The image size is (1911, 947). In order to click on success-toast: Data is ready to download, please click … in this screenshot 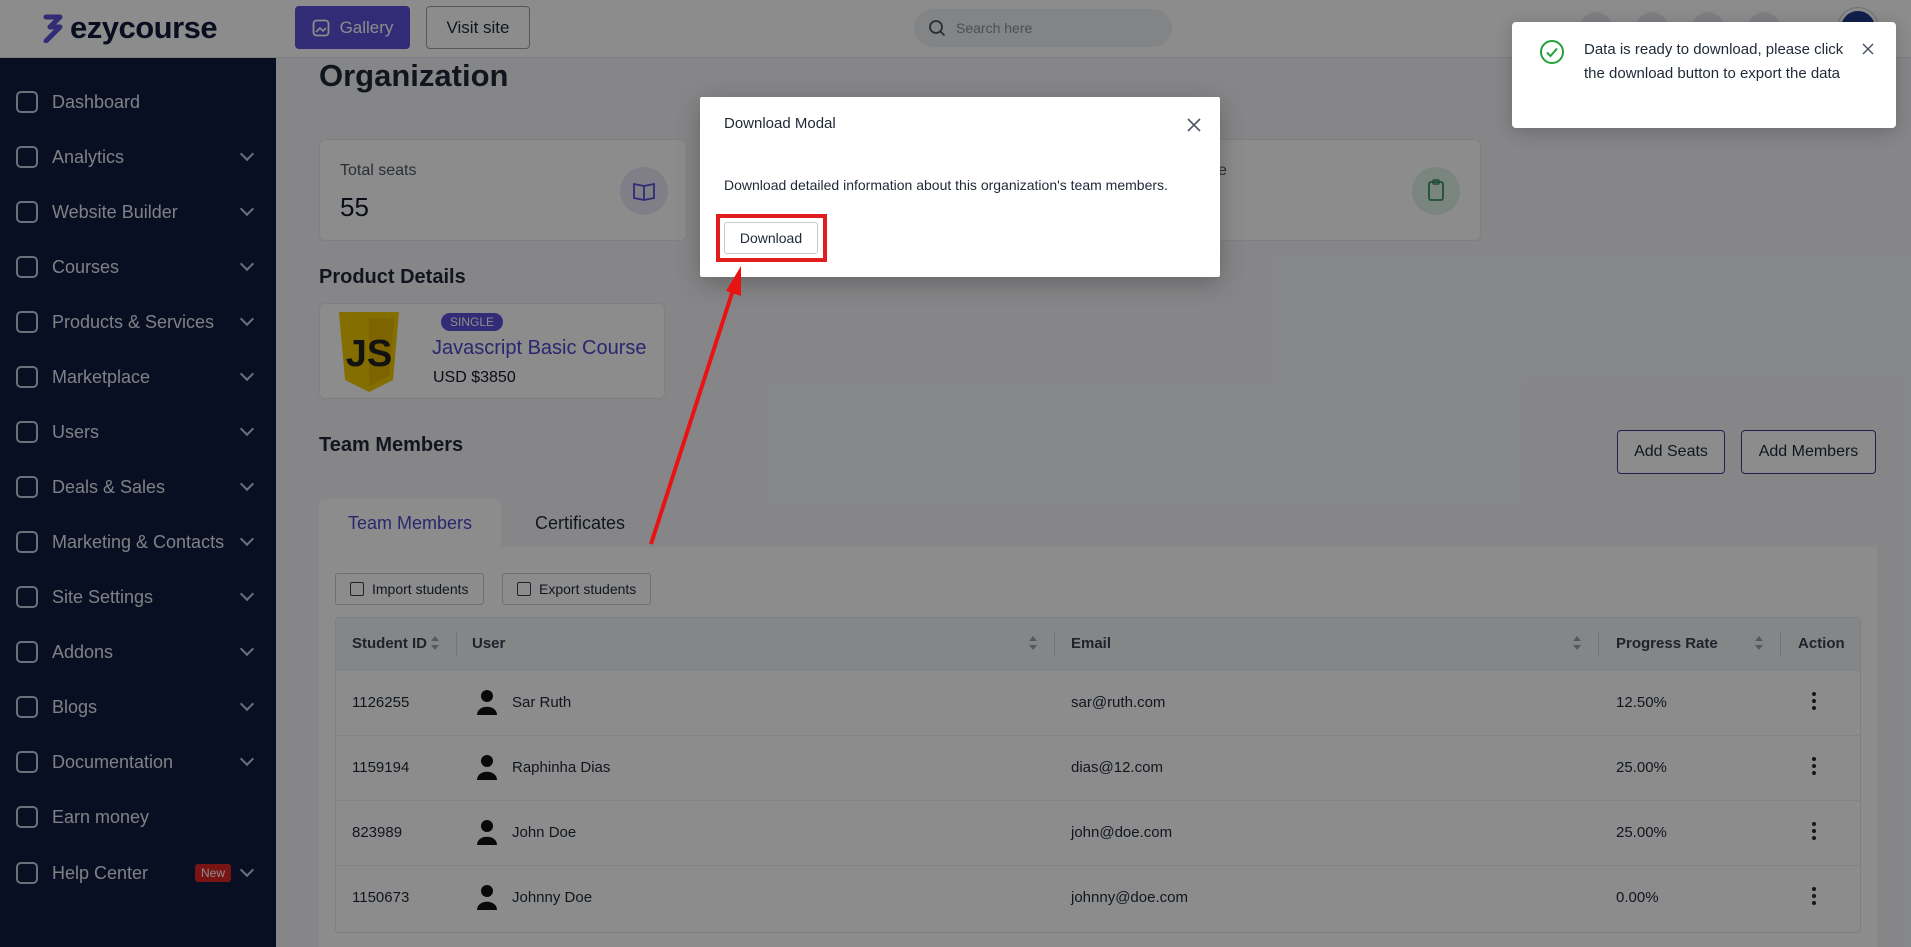, I will do `click(1704, 75)`.